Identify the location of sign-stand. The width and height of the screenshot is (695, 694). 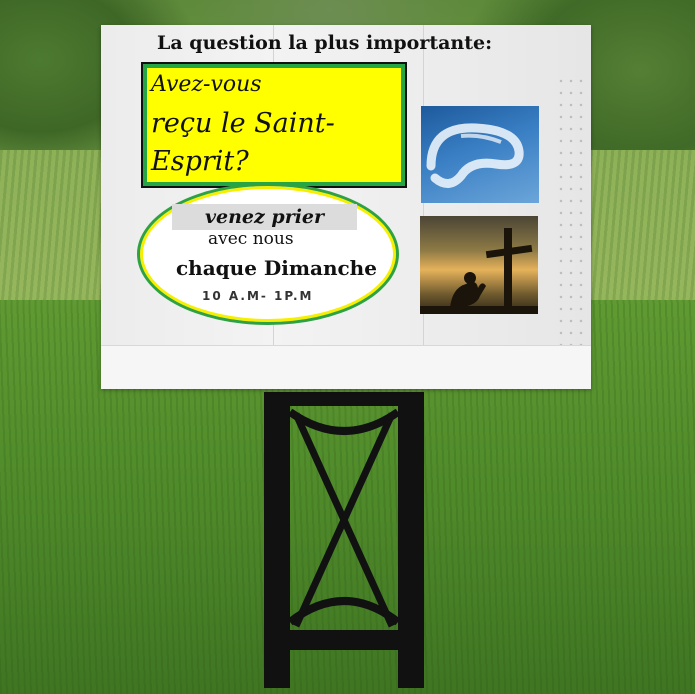
(344, 540).